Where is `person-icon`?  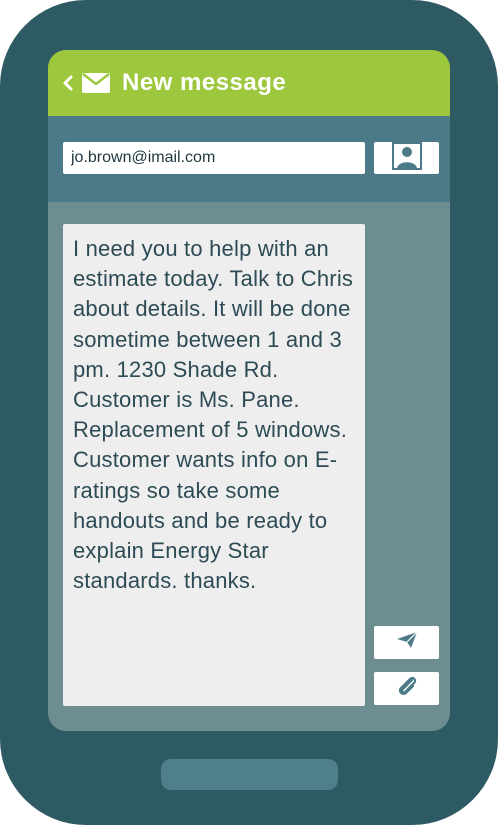 person-icon is located at coordinates (406, 158).